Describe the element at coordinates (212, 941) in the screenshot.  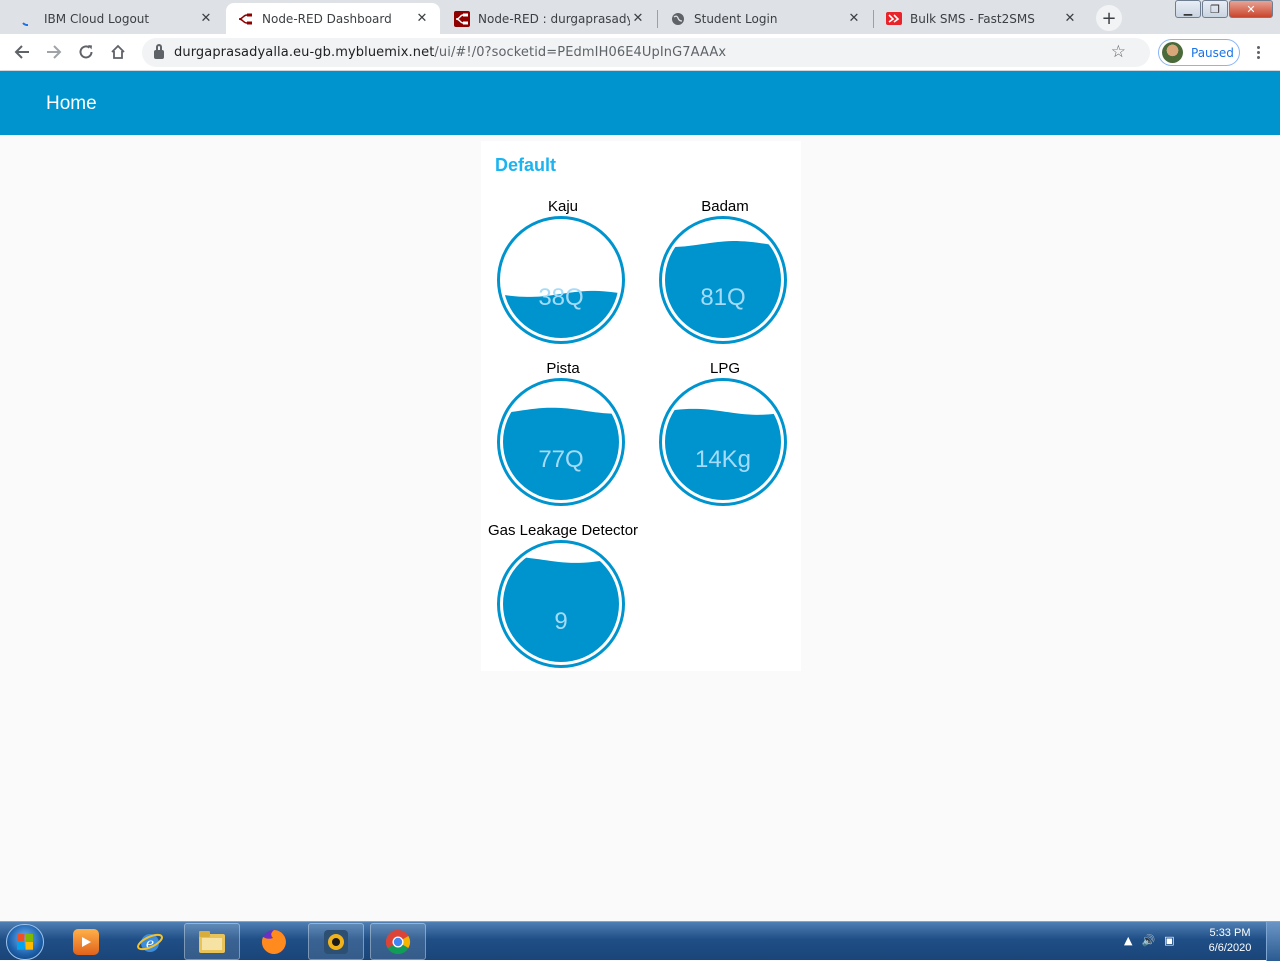
I see `file-explorer-icon` at that location.